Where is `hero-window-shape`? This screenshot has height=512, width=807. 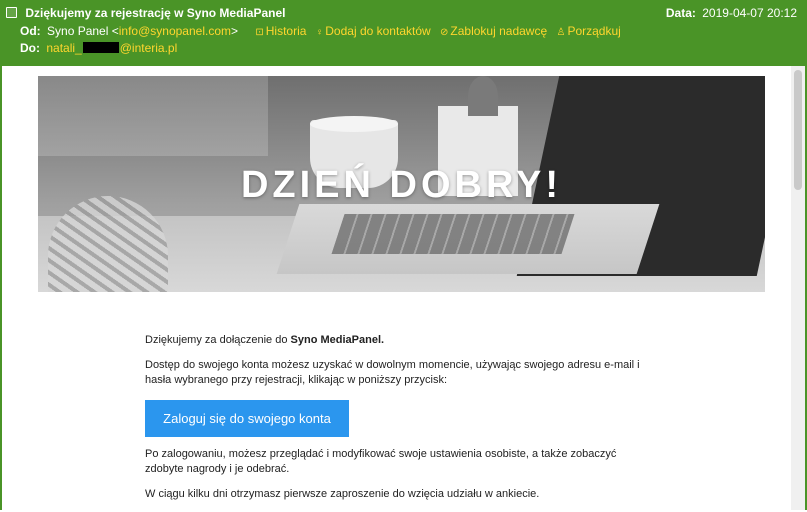
hero-window-shape is located at coordinates (153, 116).